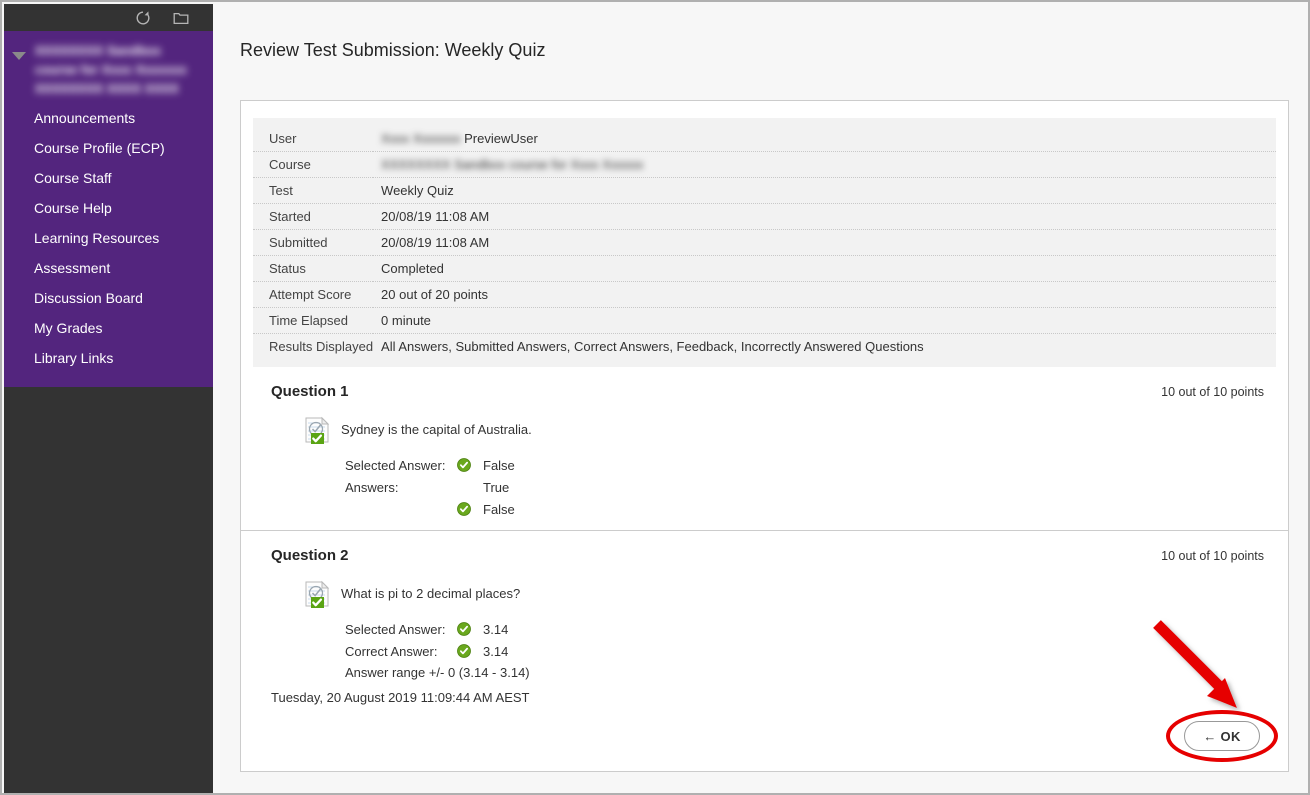 The width and height of the screenshot is (1310, 795). What do you see at coordinates (108, 17) in the screenshot?
I see `sidebar-toolbar` at bounding box center [108, 17].